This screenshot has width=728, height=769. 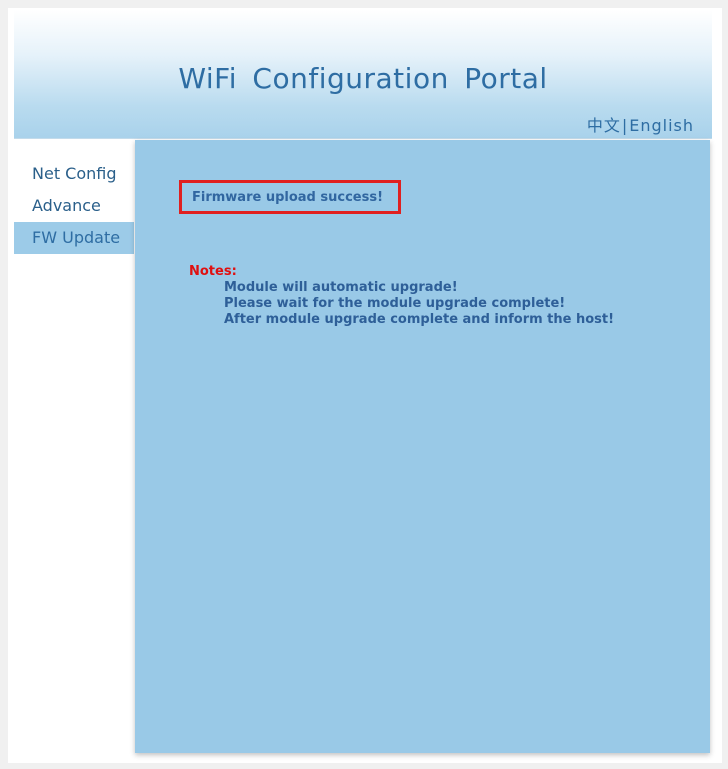 I want to click on lang-chinese-link: 中文, so click(x=604, y=125).